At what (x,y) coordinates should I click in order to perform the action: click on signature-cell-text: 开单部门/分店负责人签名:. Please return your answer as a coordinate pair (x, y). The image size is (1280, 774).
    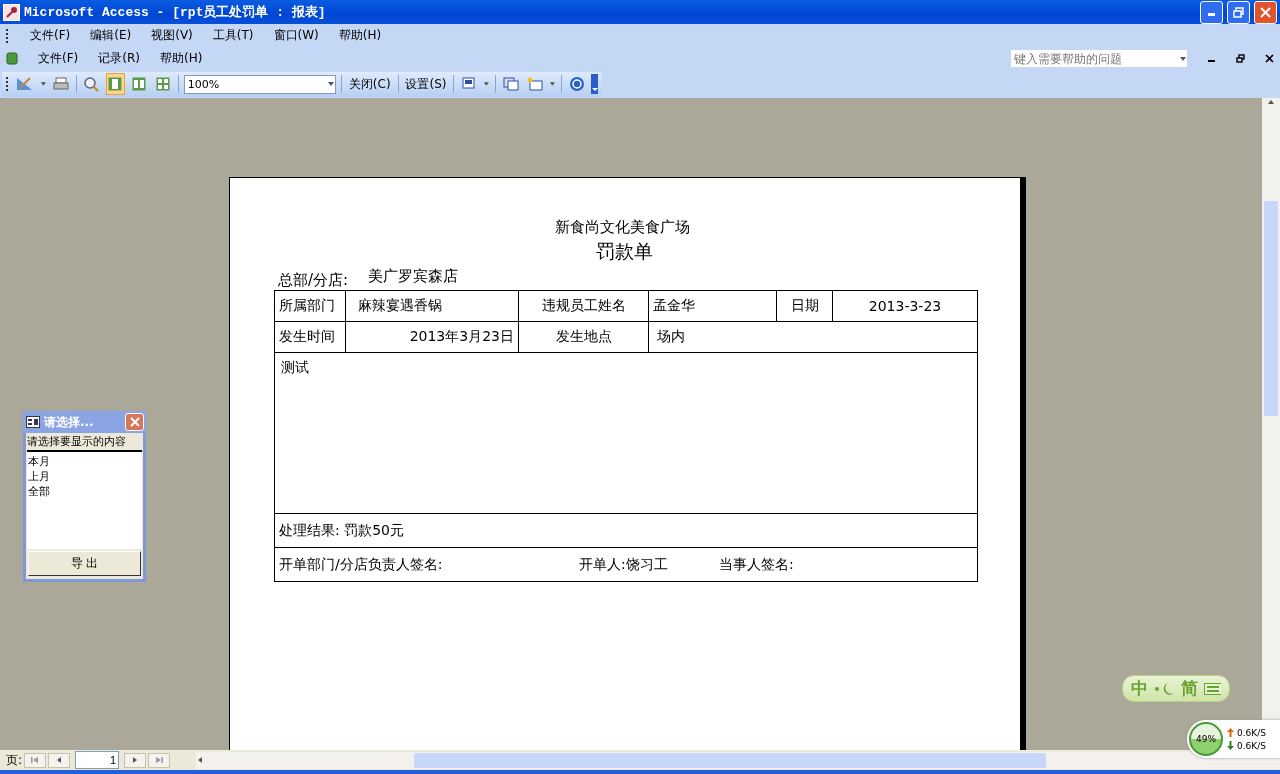
    Looking at the image, I should click on (361, 564).